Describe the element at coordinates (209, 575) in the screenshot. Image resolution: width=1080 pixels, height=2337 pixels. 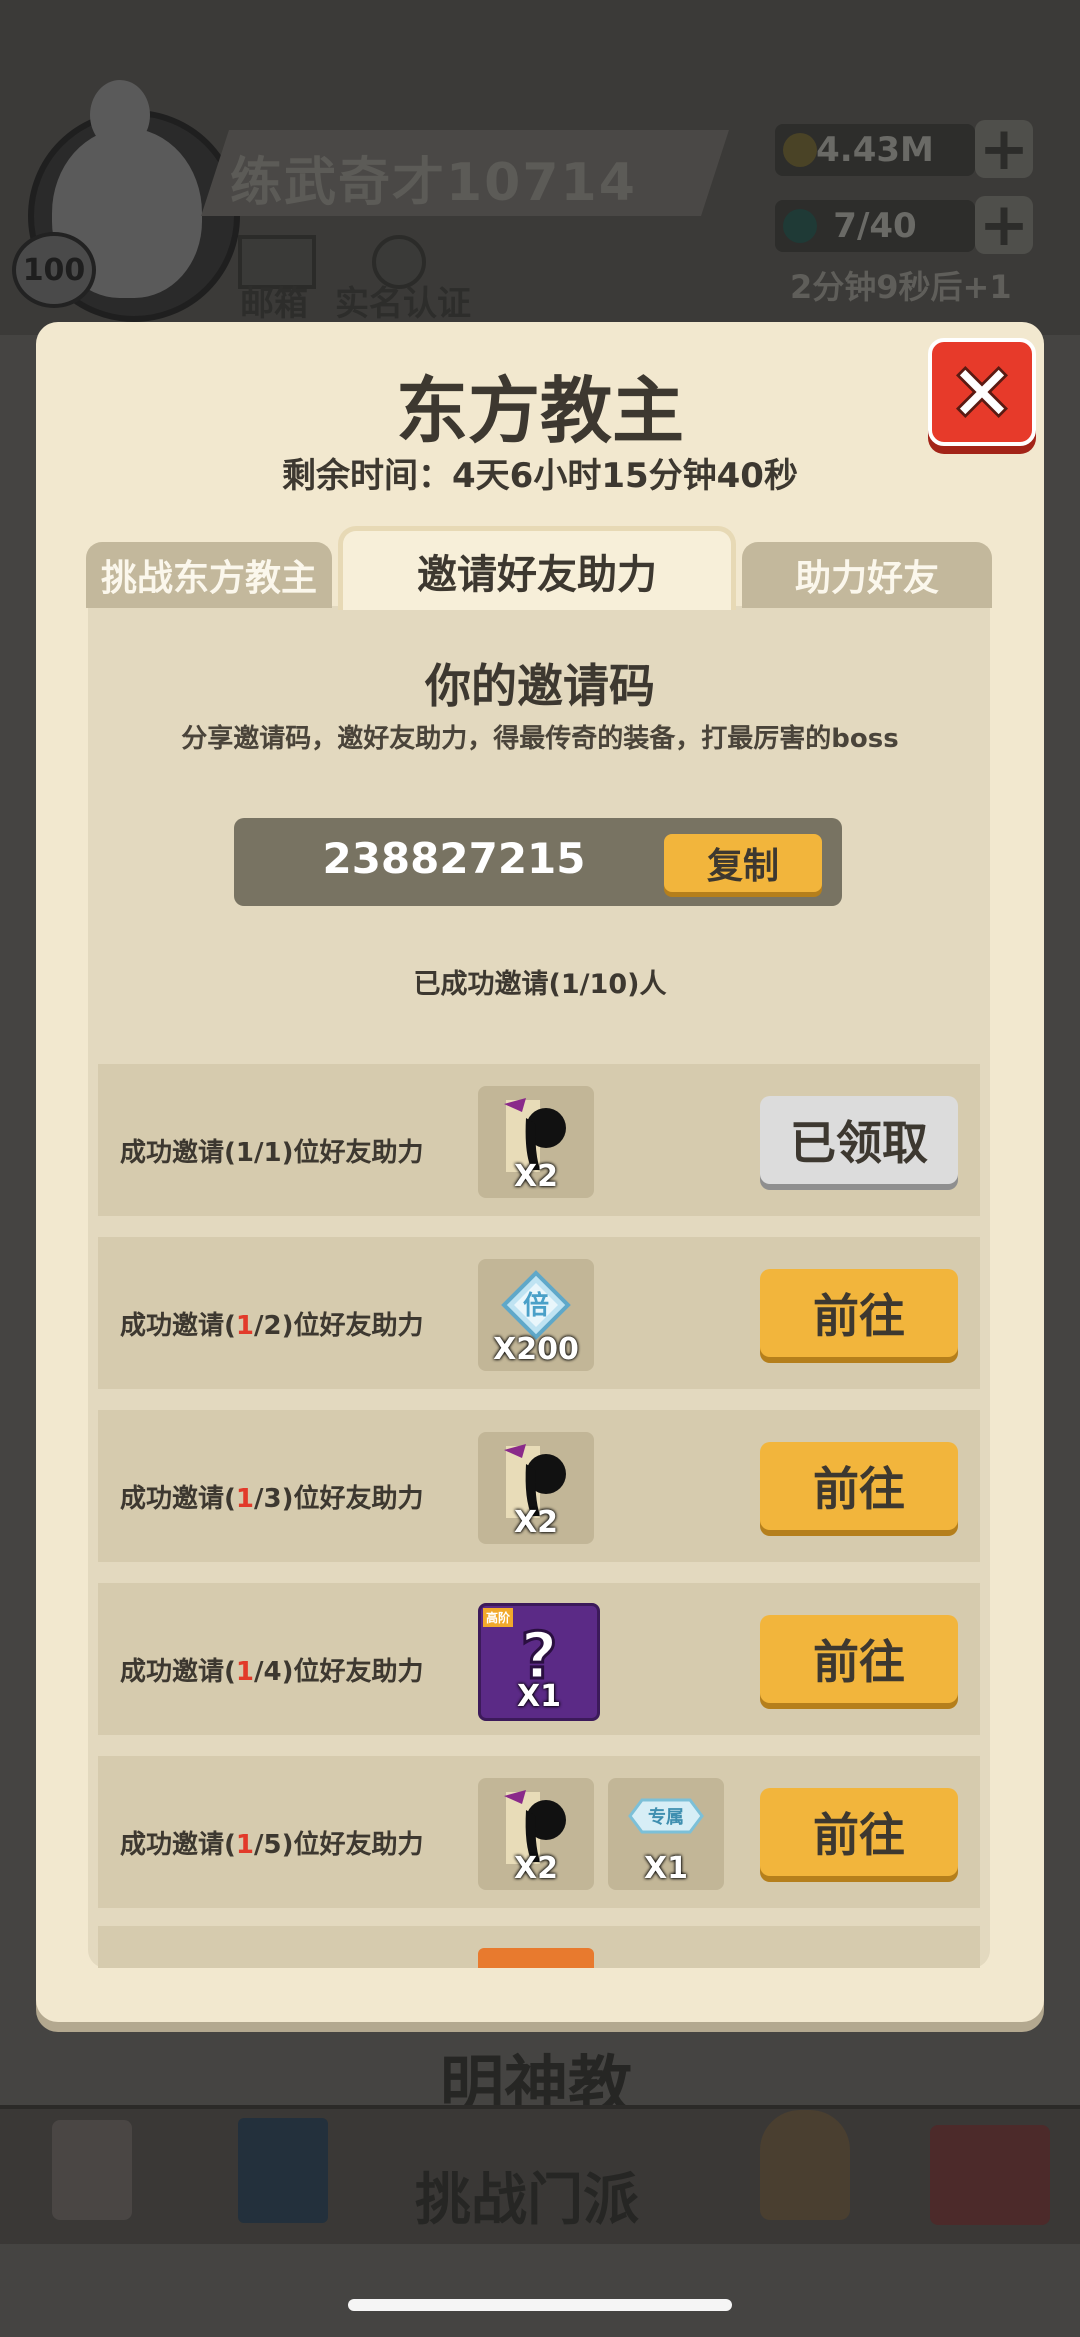
I see `tab-challenge-boss: 挑战东方教主` at that location.